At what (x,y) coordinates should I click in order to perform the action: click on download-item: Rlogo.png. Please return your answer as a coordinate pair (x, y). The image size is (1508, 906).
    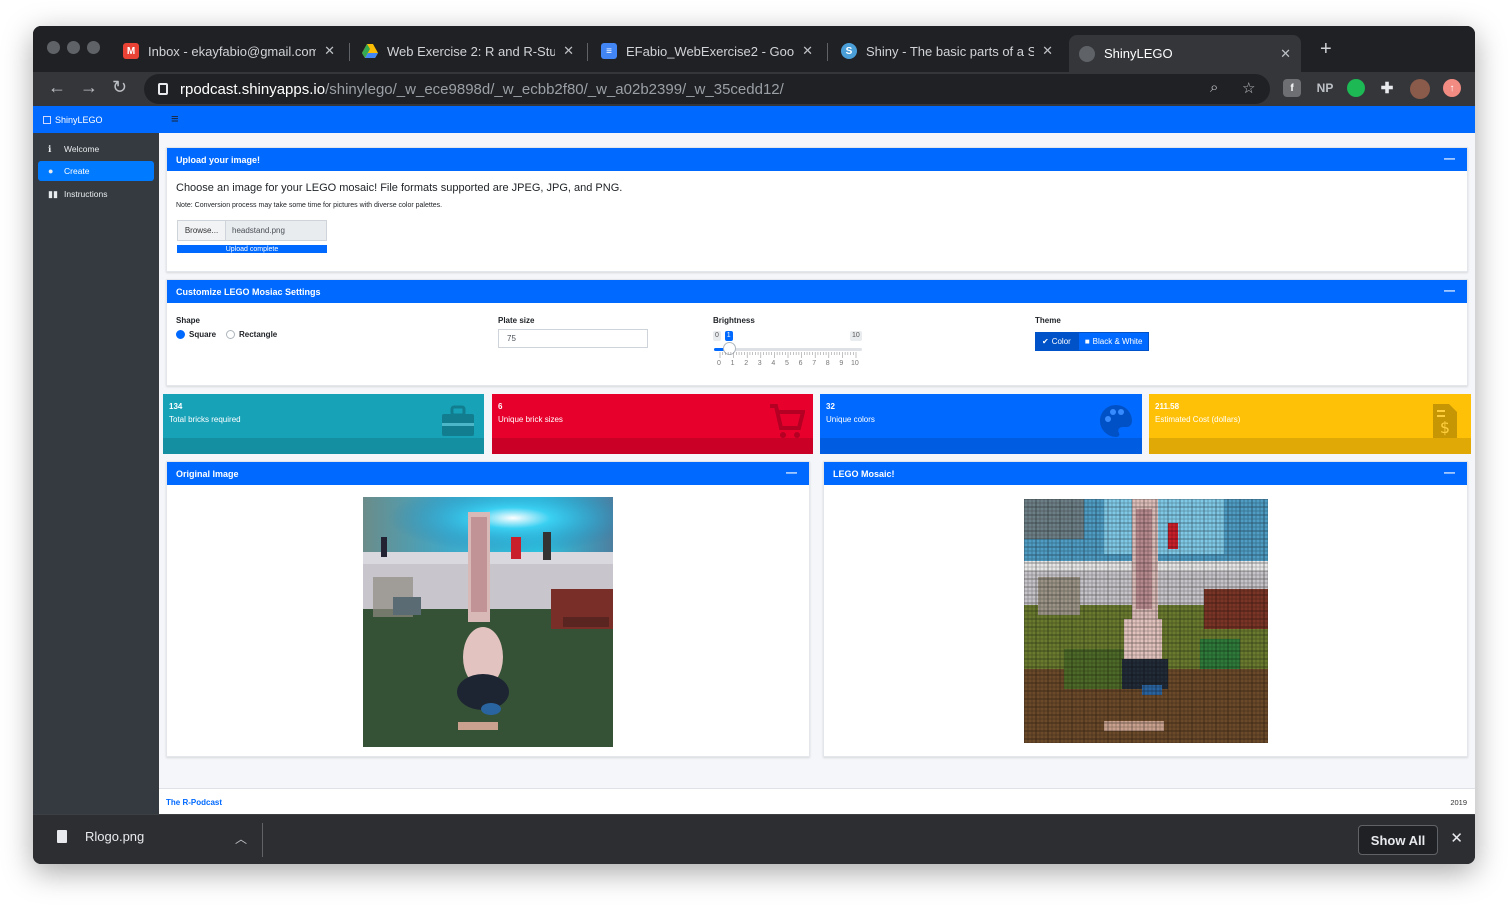
    Looking at the image, I should click on (100, 836).